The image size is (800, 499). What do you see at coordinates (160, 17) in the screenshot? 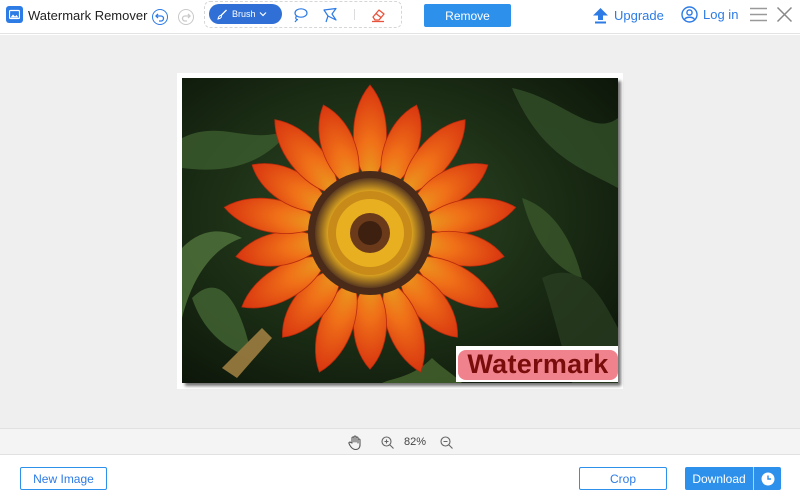
I see `undo-icon` at bounding box center [160, 17].